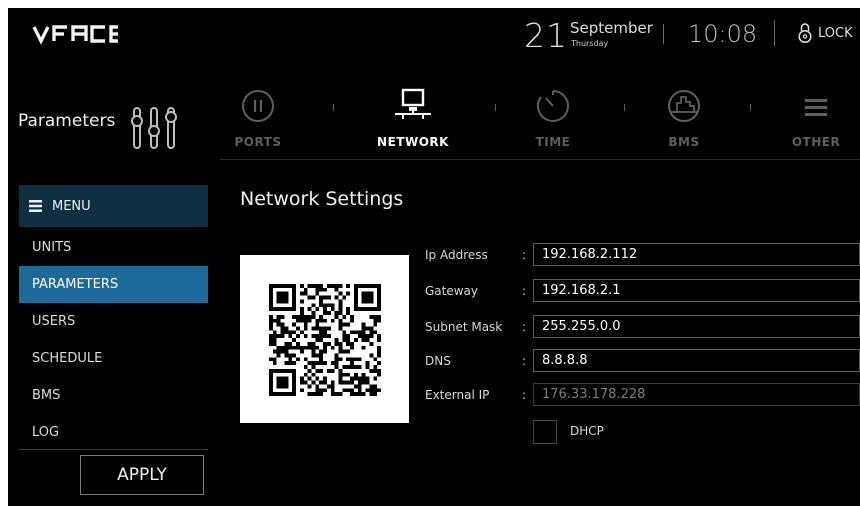  Describe the element at coordinates (456, 255) in the screenshot. I see `ip-address-label: Ip Address` at that location.